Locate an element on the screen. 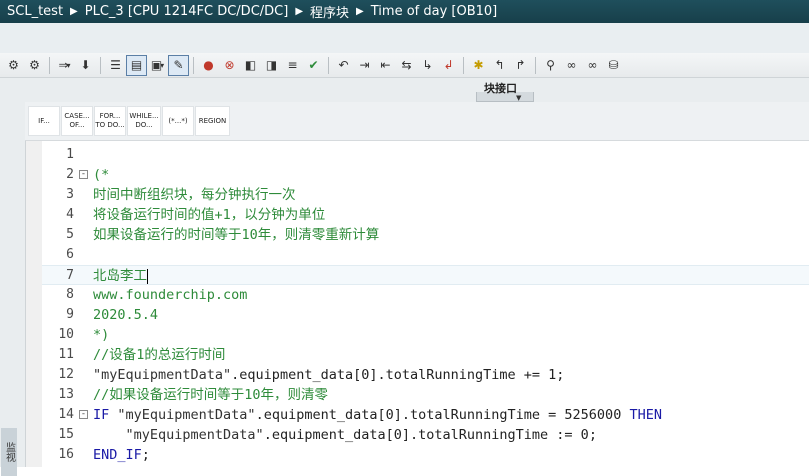  code-line: 1 is located at coordinates (425, 155).